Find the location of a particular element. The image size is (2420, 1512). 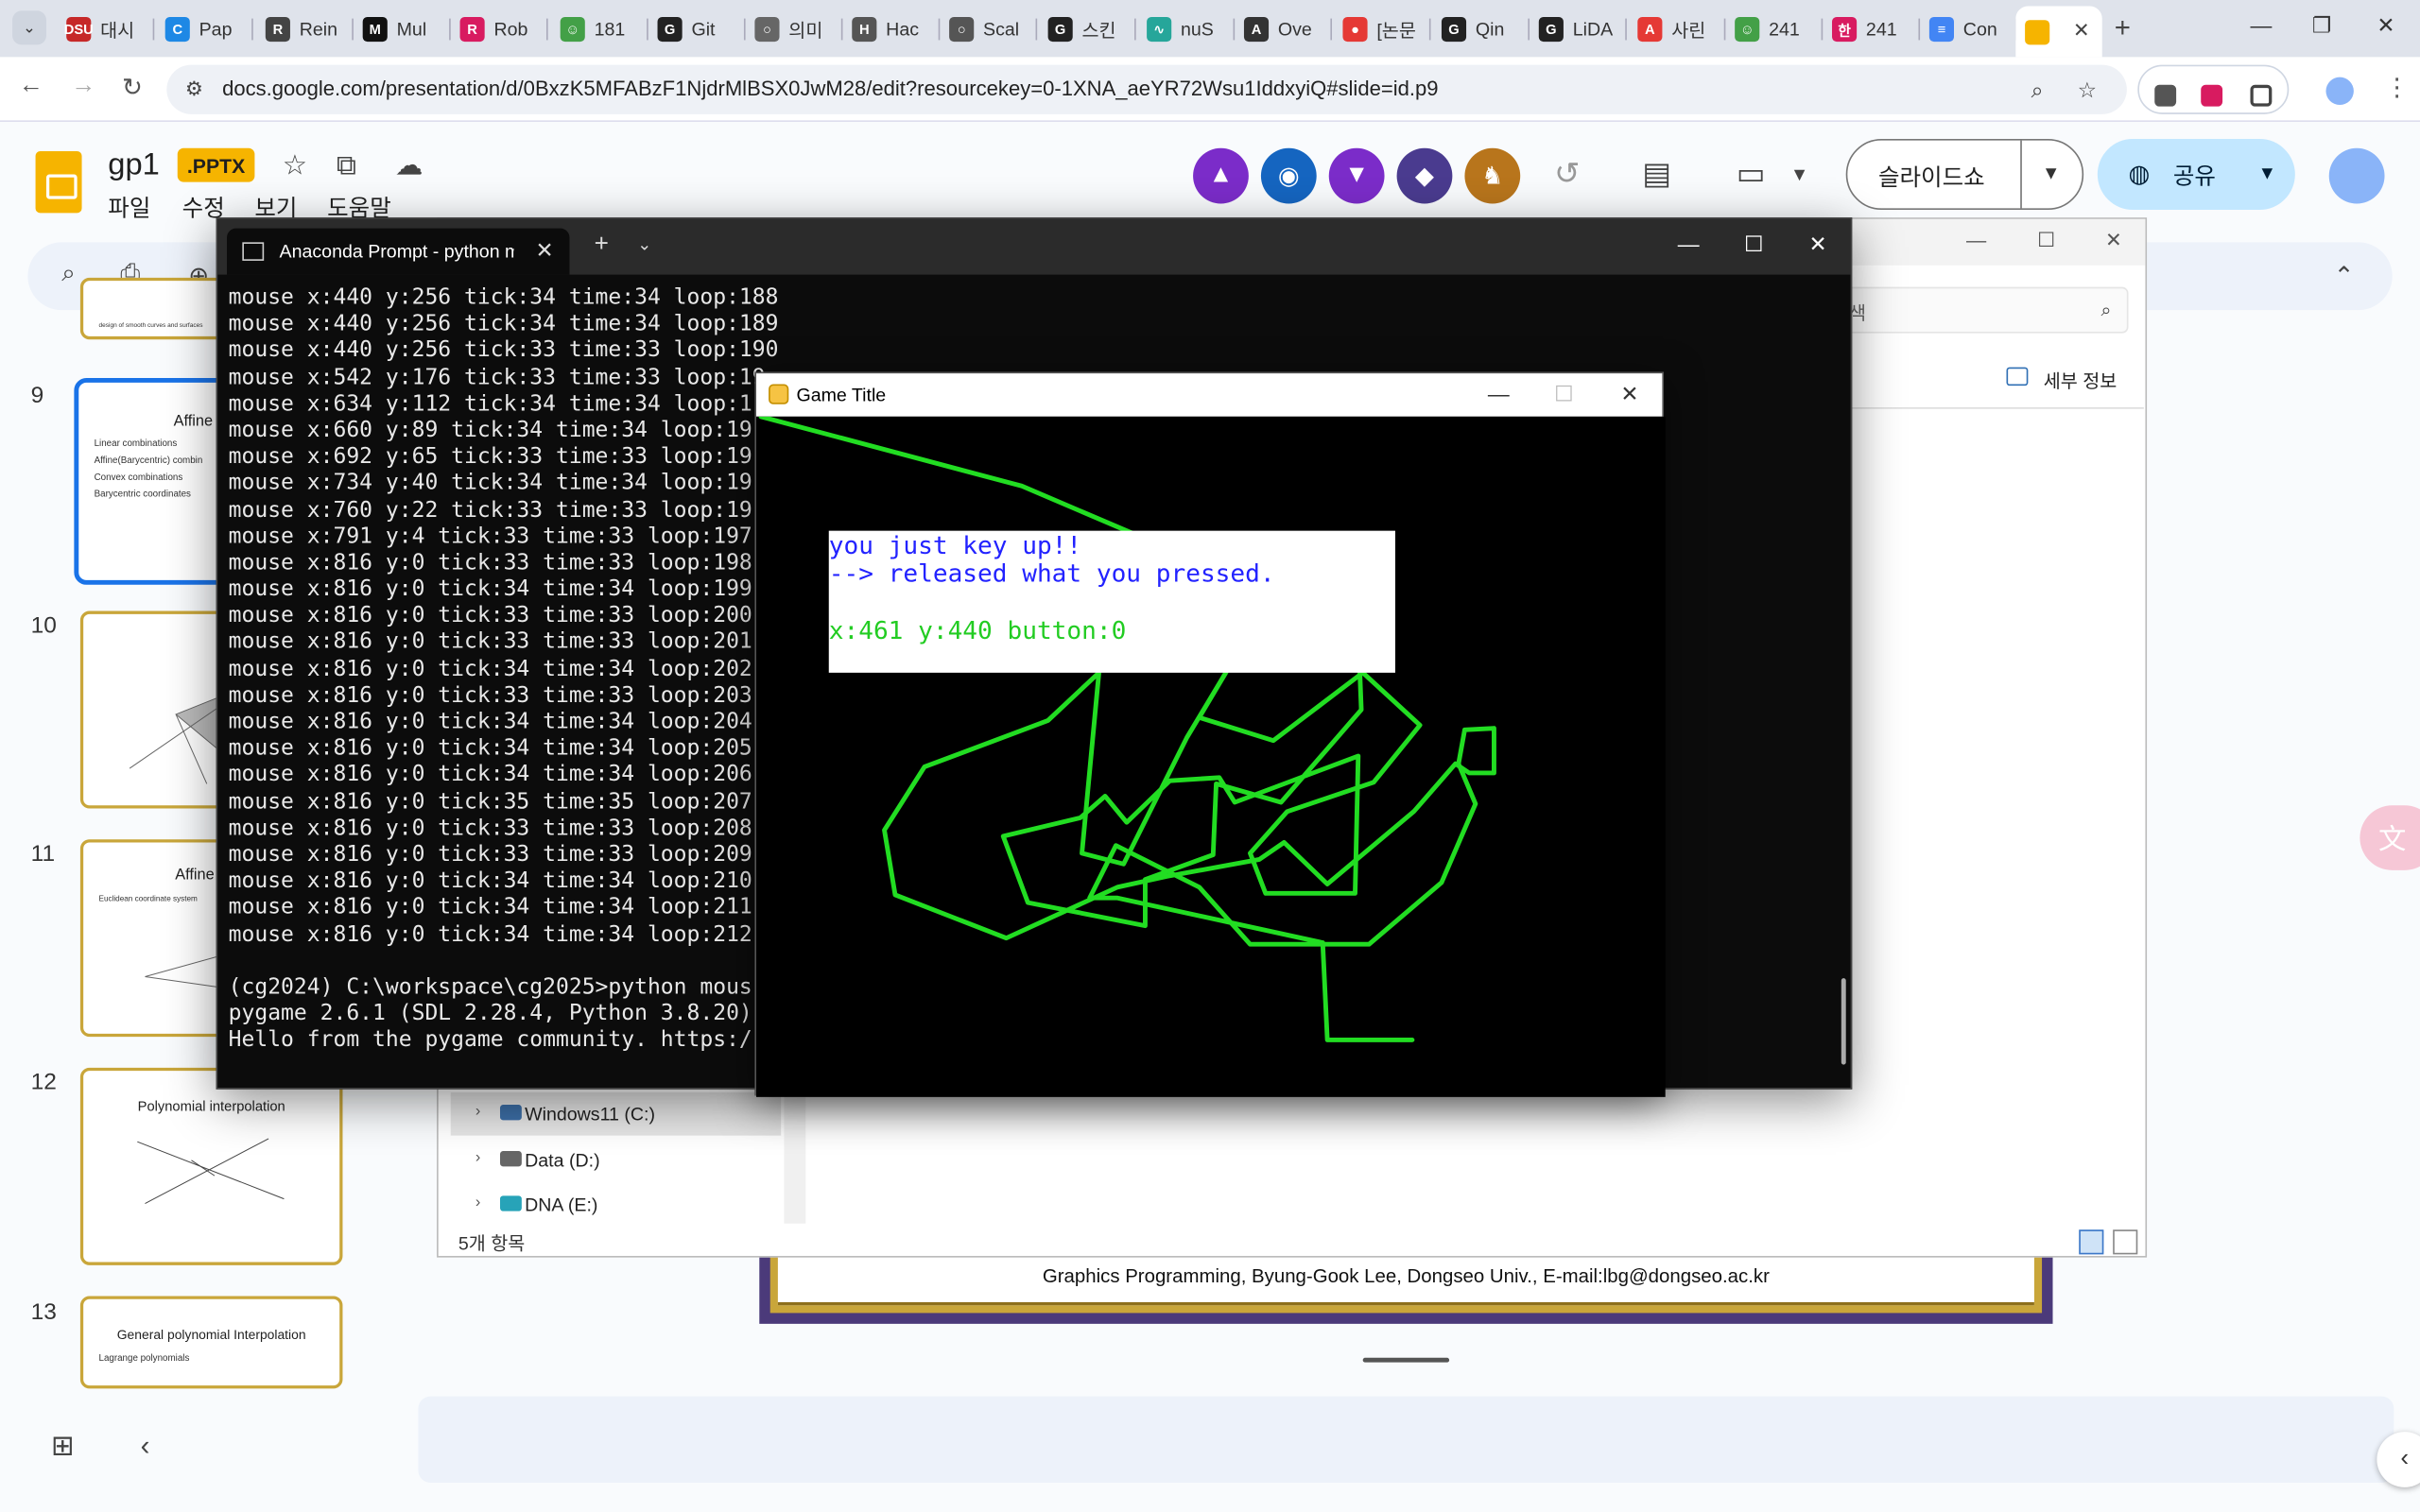

forward-icon: → is located at coordinates (83, 86).